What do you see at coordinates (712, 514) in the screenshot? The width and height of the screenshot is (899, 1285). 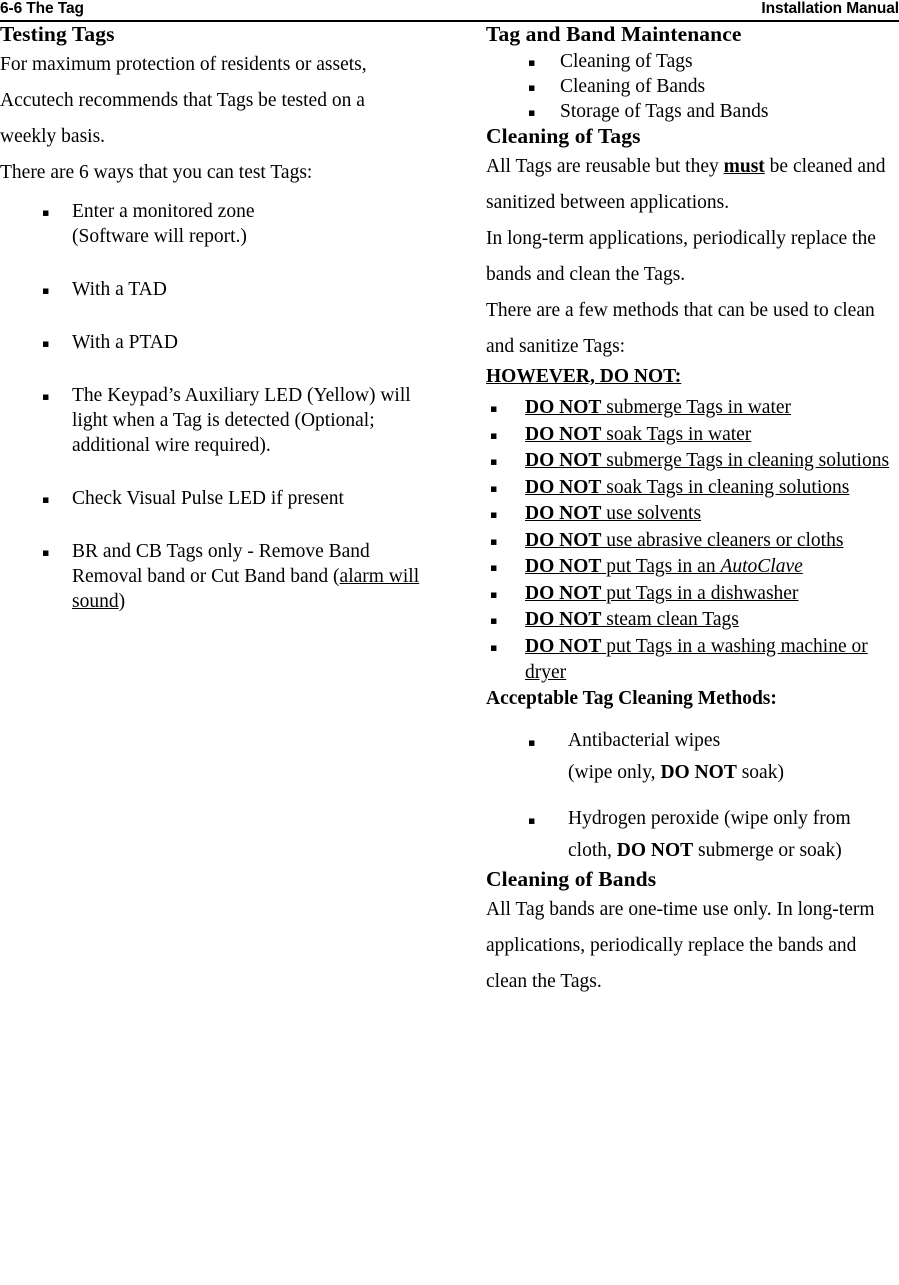 I see `list-item-text: DO NOT use solvents` at bounding box center [712, 514].